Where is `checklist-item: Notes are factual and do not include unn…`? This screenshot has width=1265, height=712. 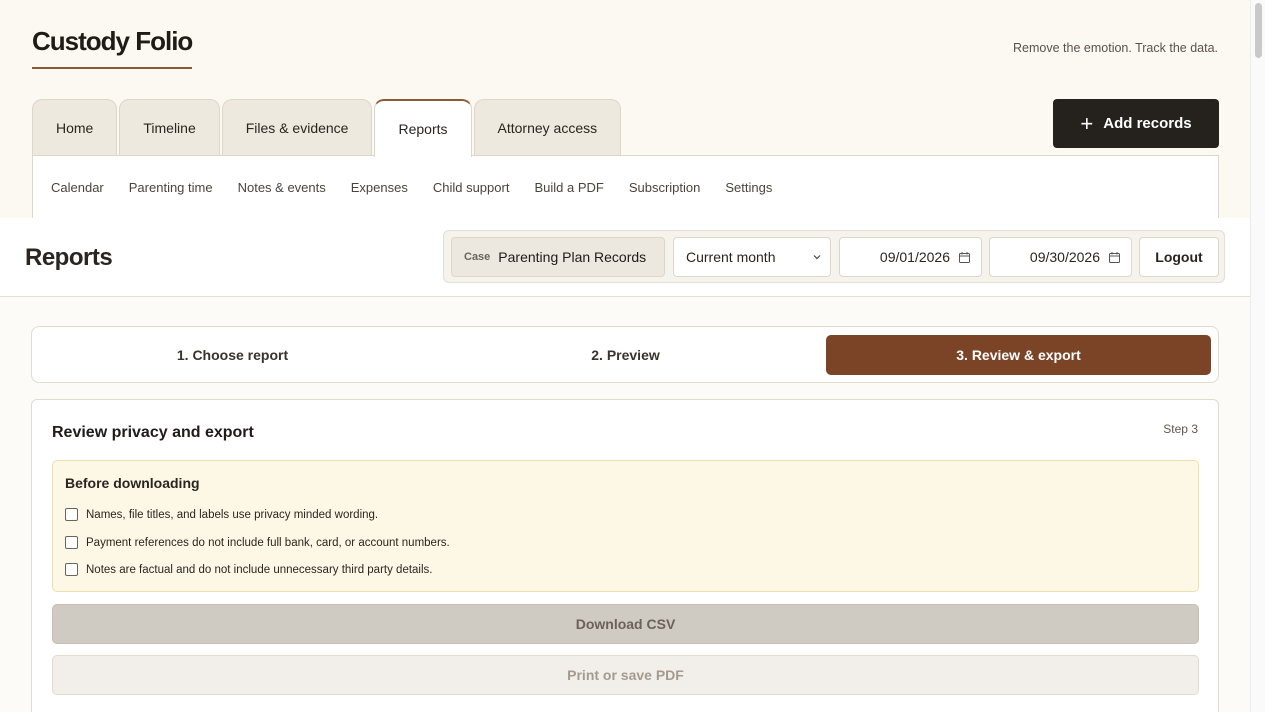 checklist-item: Notes are factual and do not include unn… is located at coordinates (248, 569).